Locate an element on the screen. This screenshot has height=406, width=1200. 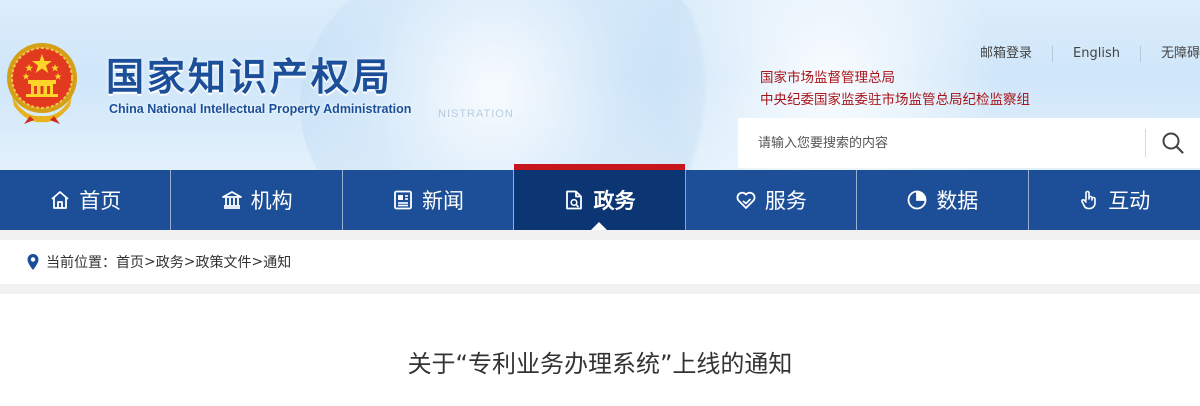
nav-item-news: 新闻 is located at coordinates (429, 200).